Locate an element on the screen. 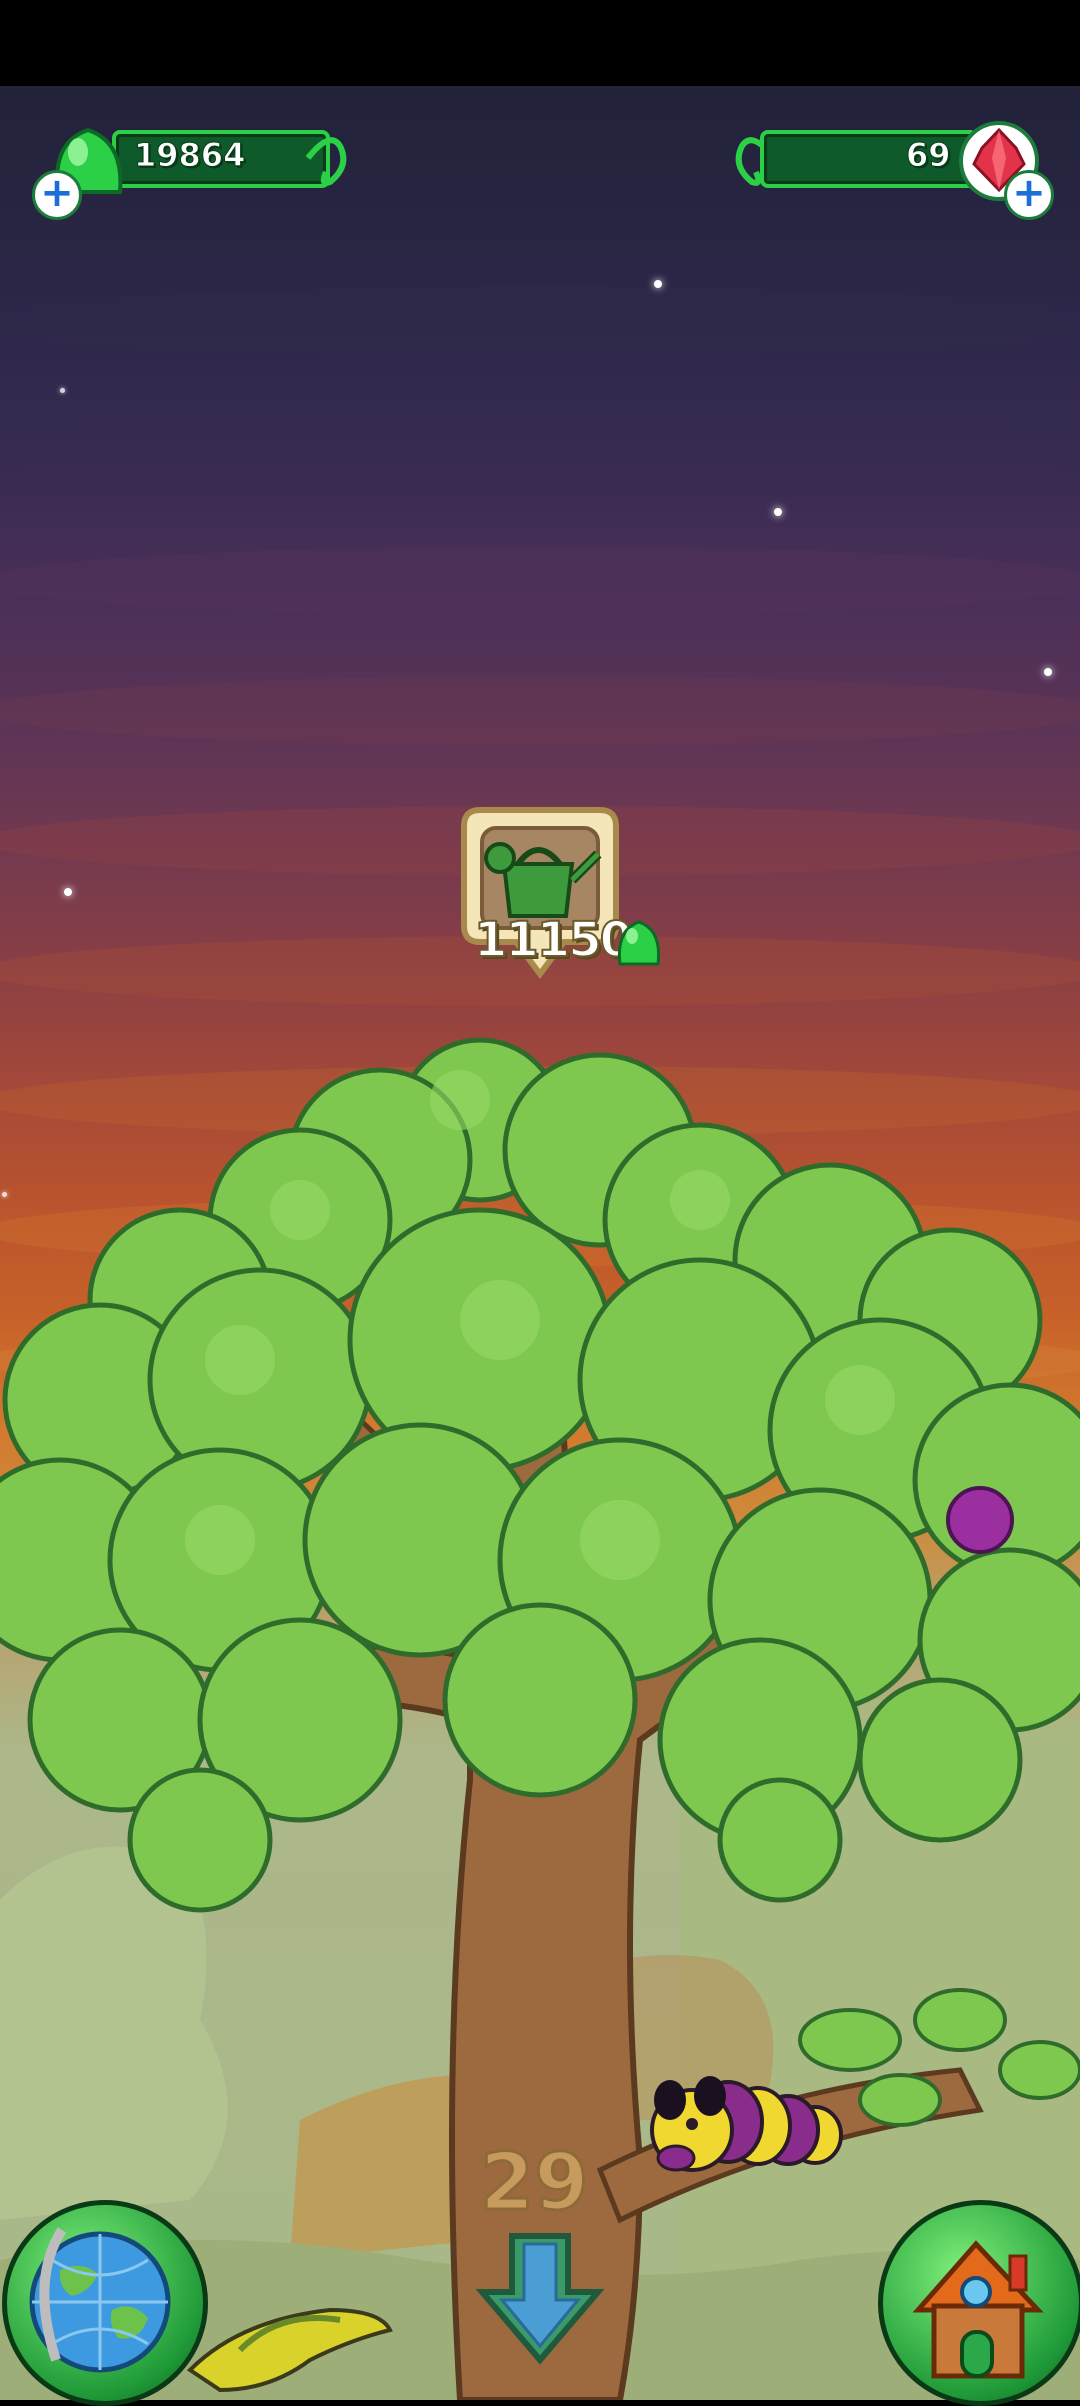 The height and width of the screenshot is (2406, 1080). add-jelly-button: + is located at coordinates (57, 195).